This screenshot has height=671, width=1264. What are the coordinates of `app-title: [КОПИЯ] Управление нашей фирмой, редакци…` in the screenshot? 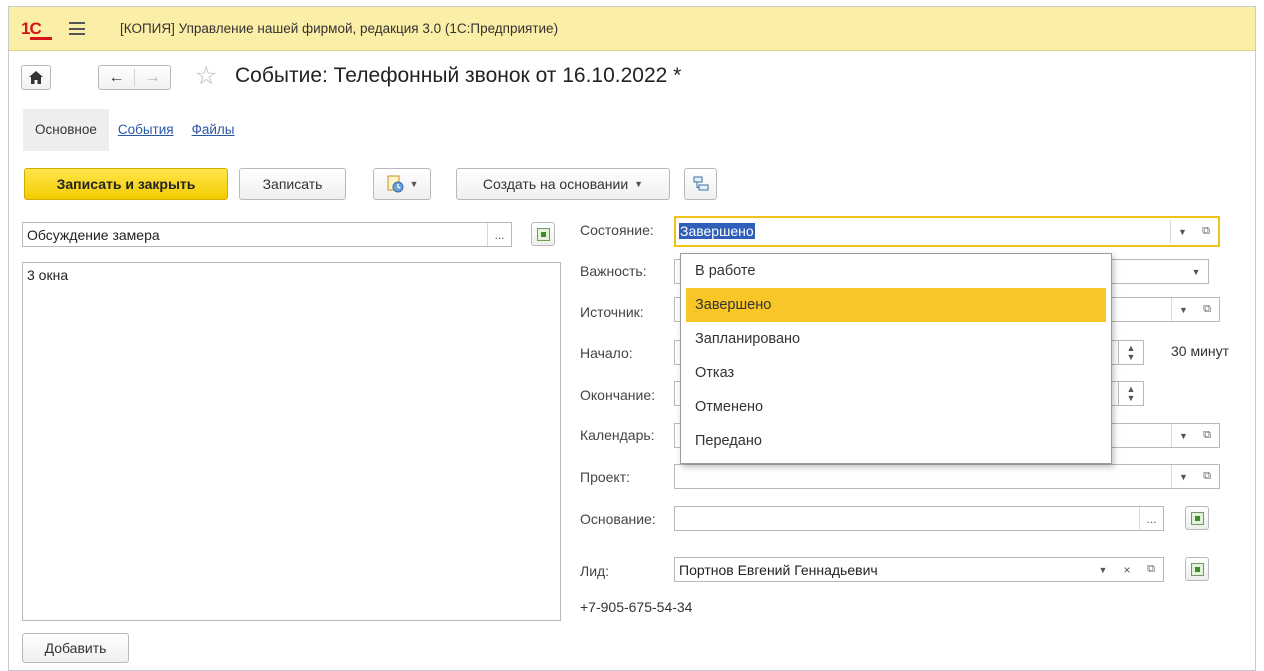 It's located at (339, 28).